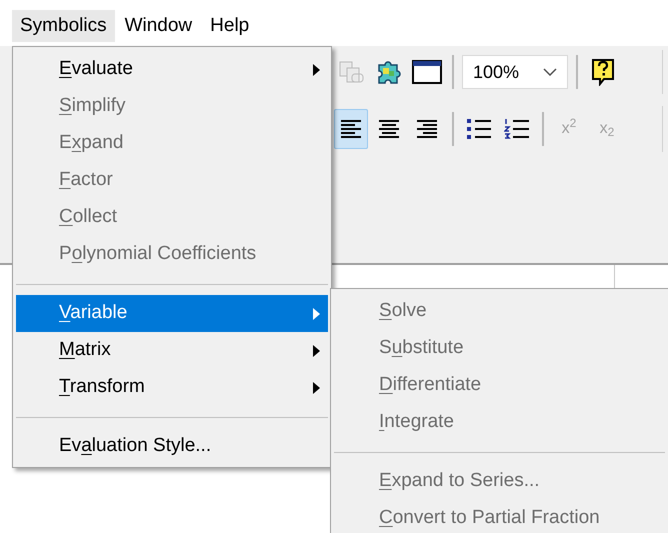 Image resolution: width=668 pixels, height=533 pixels. Describe the element at coordinates (172, 387) in the screenshot. I see `menu-item: Transform` at that location.